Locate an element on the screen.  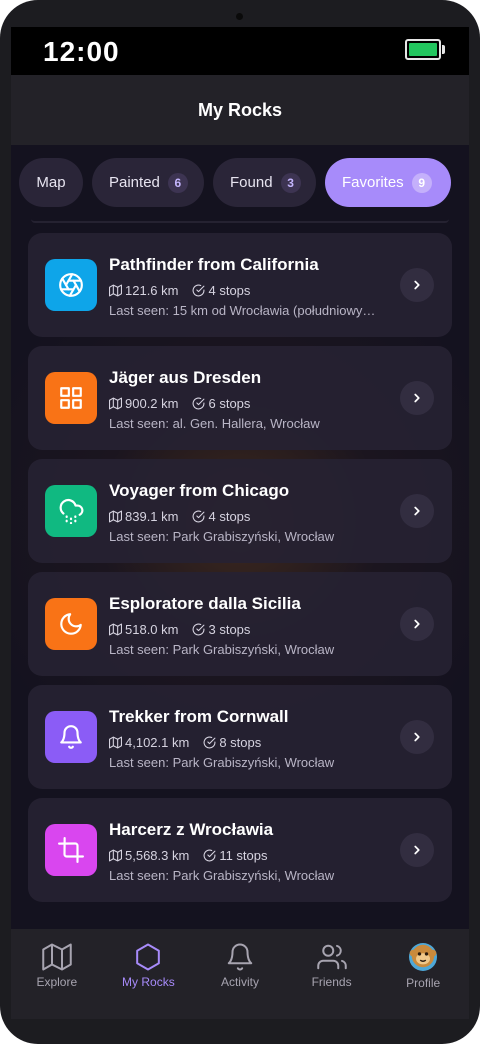
tab-painted: Painted 6 is located at coordinates (148, 182).